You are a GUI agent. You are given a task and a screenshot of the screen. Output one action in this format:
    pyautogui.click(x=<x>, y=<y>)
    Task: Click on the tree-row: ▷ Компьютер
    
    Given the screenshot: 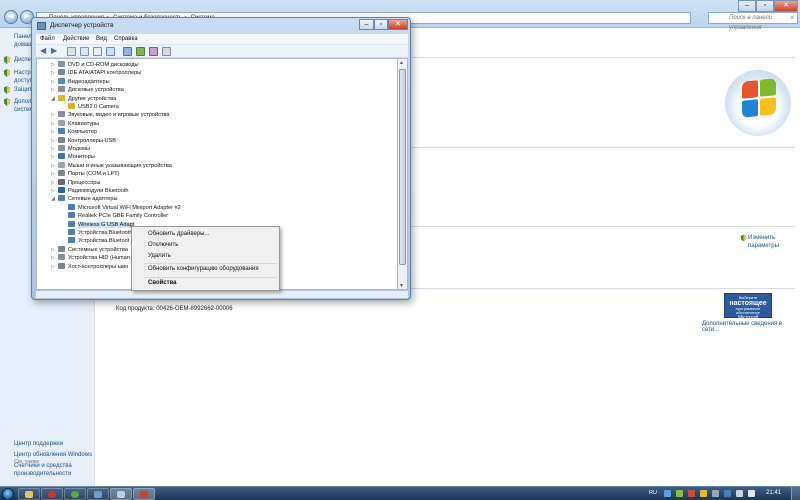 What is the action you would take?
    pyautogui.click(x=74, y=132)
    